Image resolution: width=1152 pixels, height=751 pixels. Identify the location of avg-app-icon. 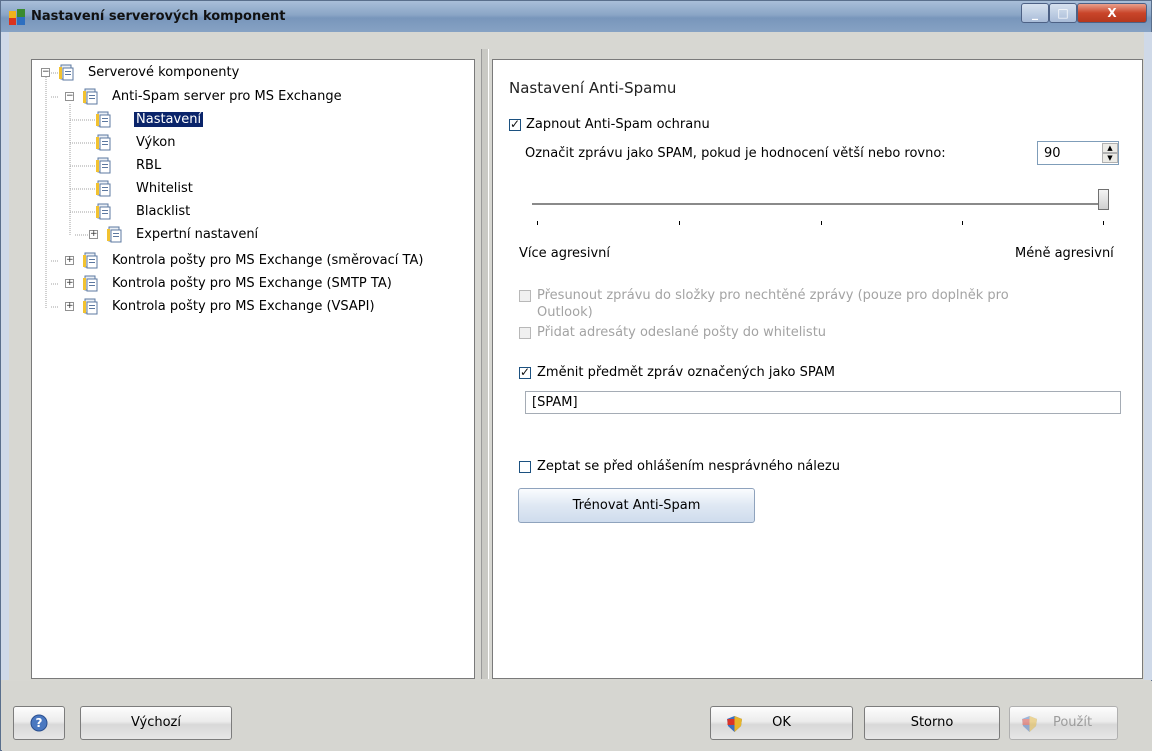
(17, 17).